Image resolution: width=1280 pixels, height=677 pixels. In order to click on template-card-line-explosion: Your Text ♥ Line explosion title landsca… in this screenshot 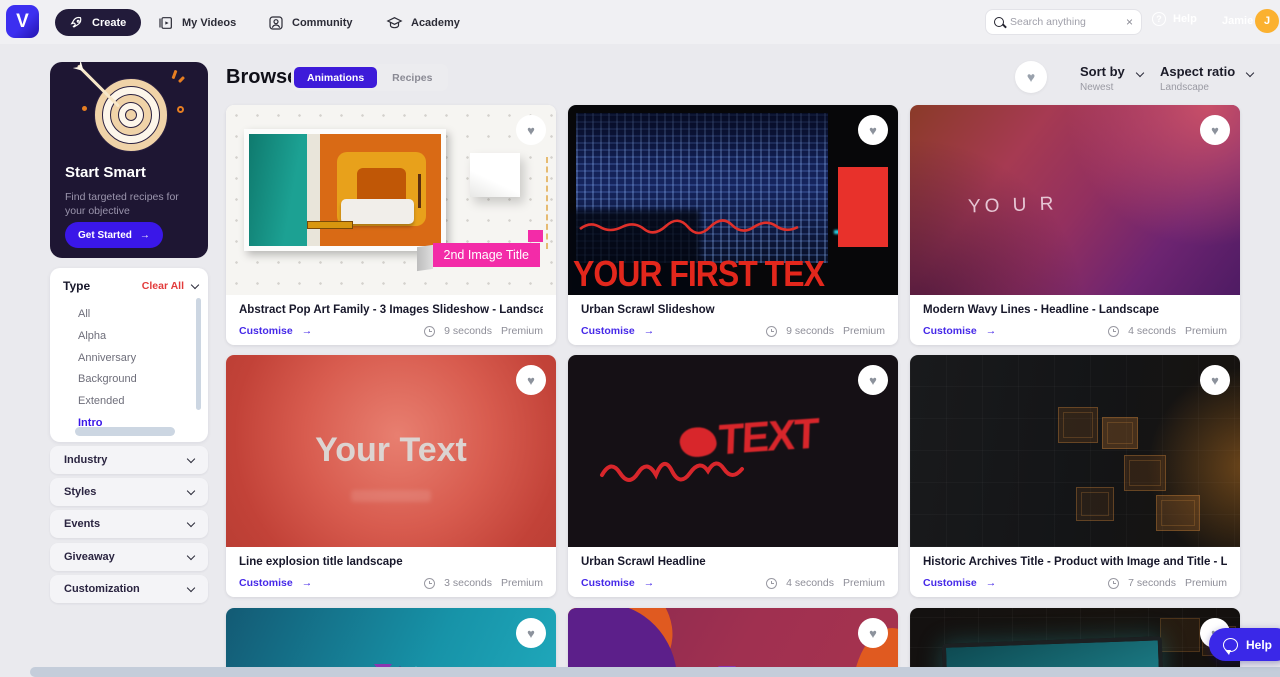, I will do `click(391, 476)`.